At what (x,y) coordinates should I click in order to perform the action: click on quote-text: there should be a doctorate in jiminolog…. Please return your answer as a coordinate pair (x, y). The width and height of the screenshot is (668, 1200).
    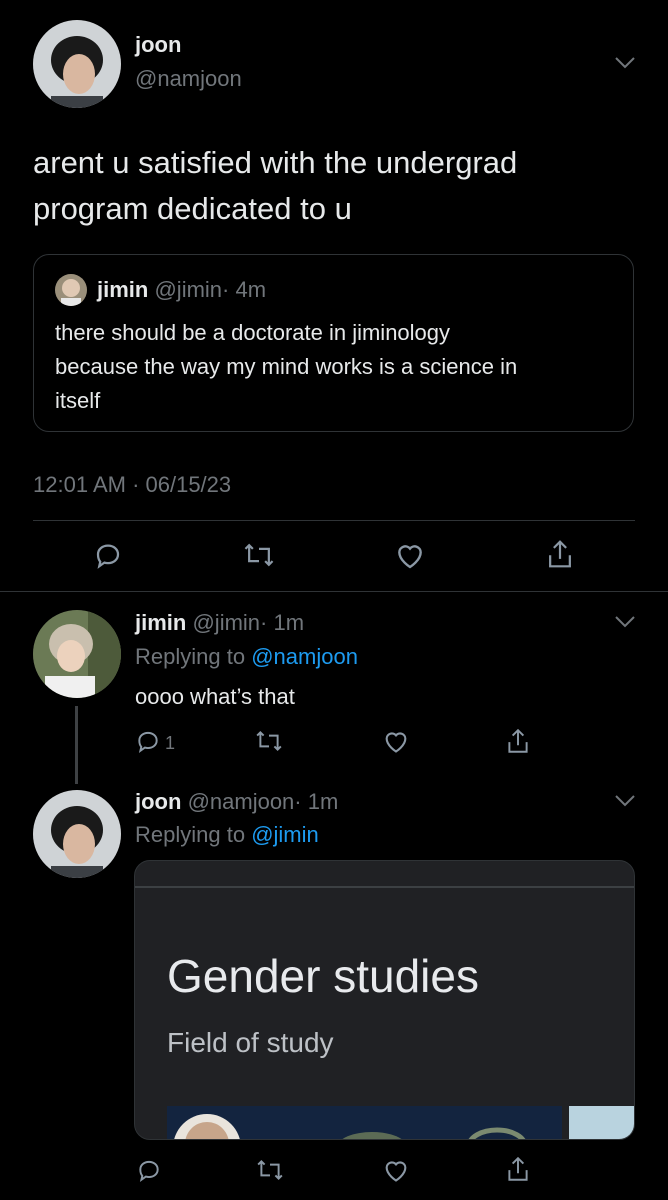
    Looking at the image, I should click on (286, 367).